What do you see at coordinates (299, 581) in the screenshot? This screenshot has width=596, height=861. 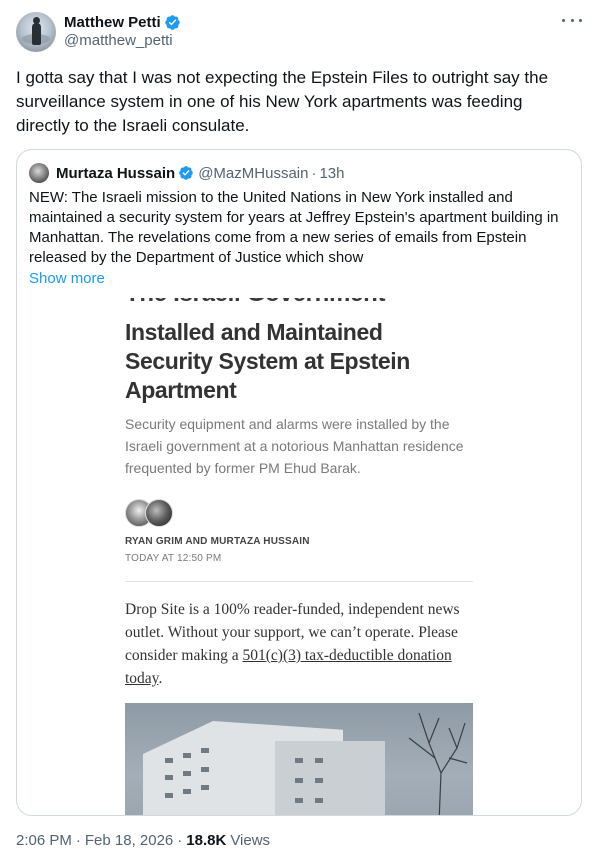 I see `divider` at bounding box center [299, 581].